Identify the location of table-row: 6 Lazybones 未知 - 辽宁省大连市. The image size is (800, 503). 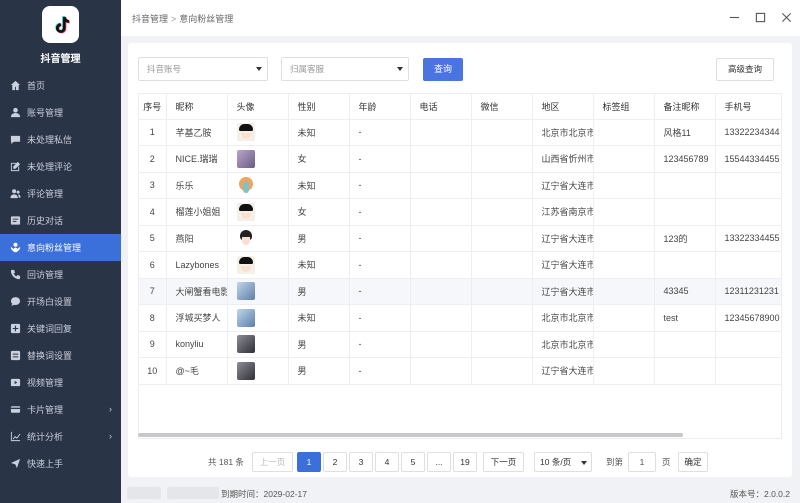
(460, 265).